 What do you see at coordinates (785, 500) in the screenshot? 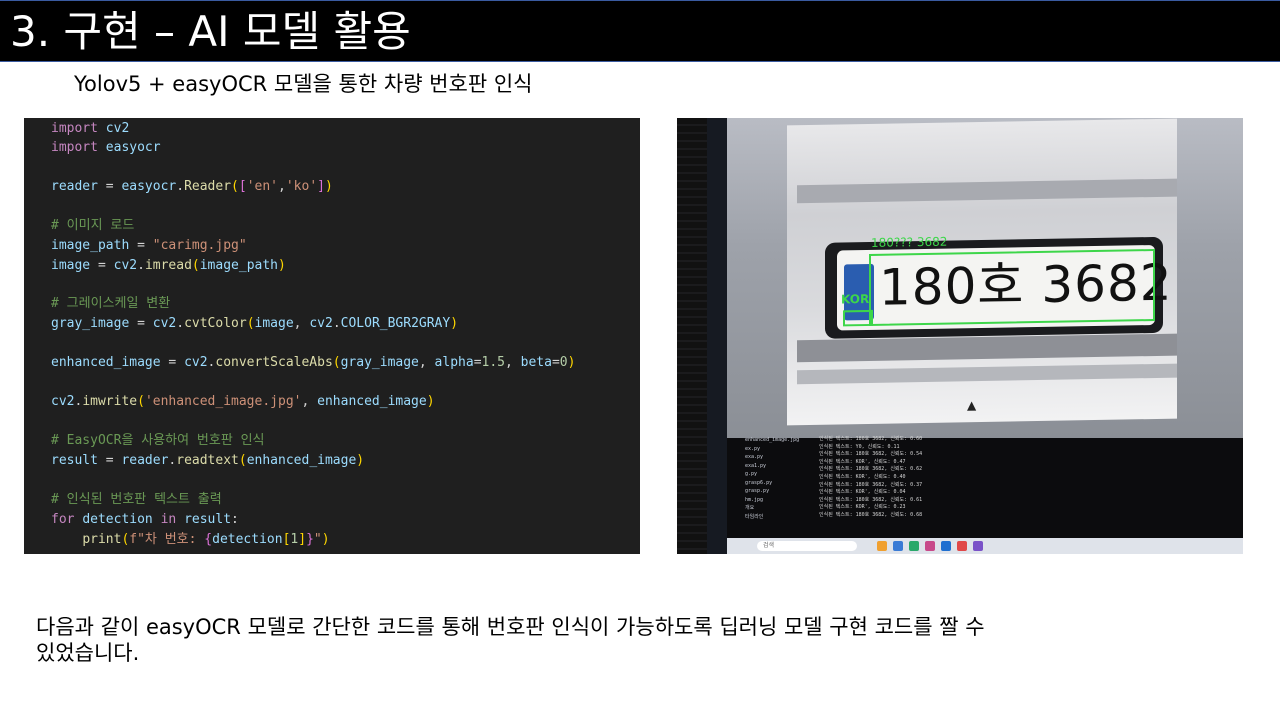
I see `explorer-item: hm.jpg` at bounding box center [785, 500].